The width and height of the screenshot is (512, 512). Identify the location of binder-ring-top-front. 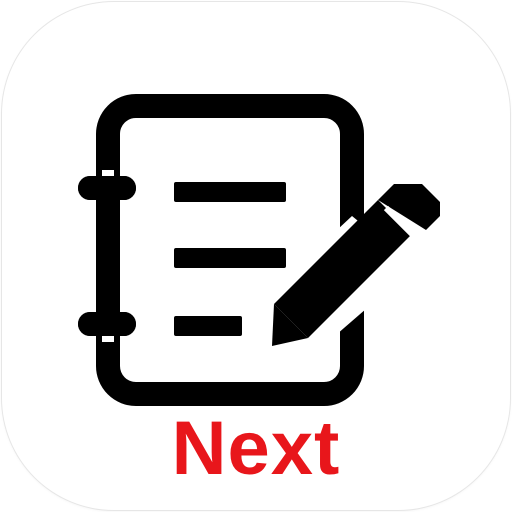
(107, 188).